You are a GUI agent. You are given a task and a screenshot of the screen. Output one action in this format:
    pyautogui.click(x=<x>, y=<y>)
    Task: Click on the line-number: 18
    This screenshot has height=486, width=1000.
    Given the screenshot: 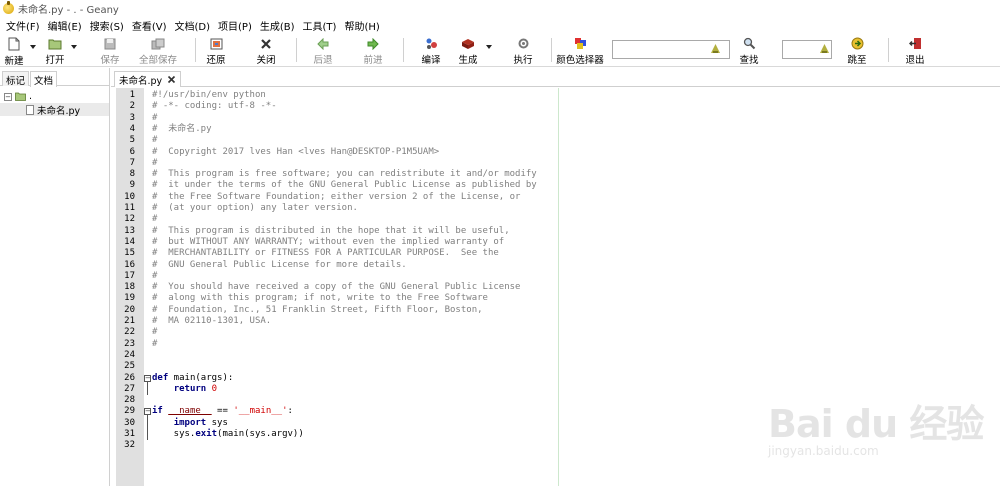 What is the action you would take?
    pyautogui.click(x=129, y=287)
    